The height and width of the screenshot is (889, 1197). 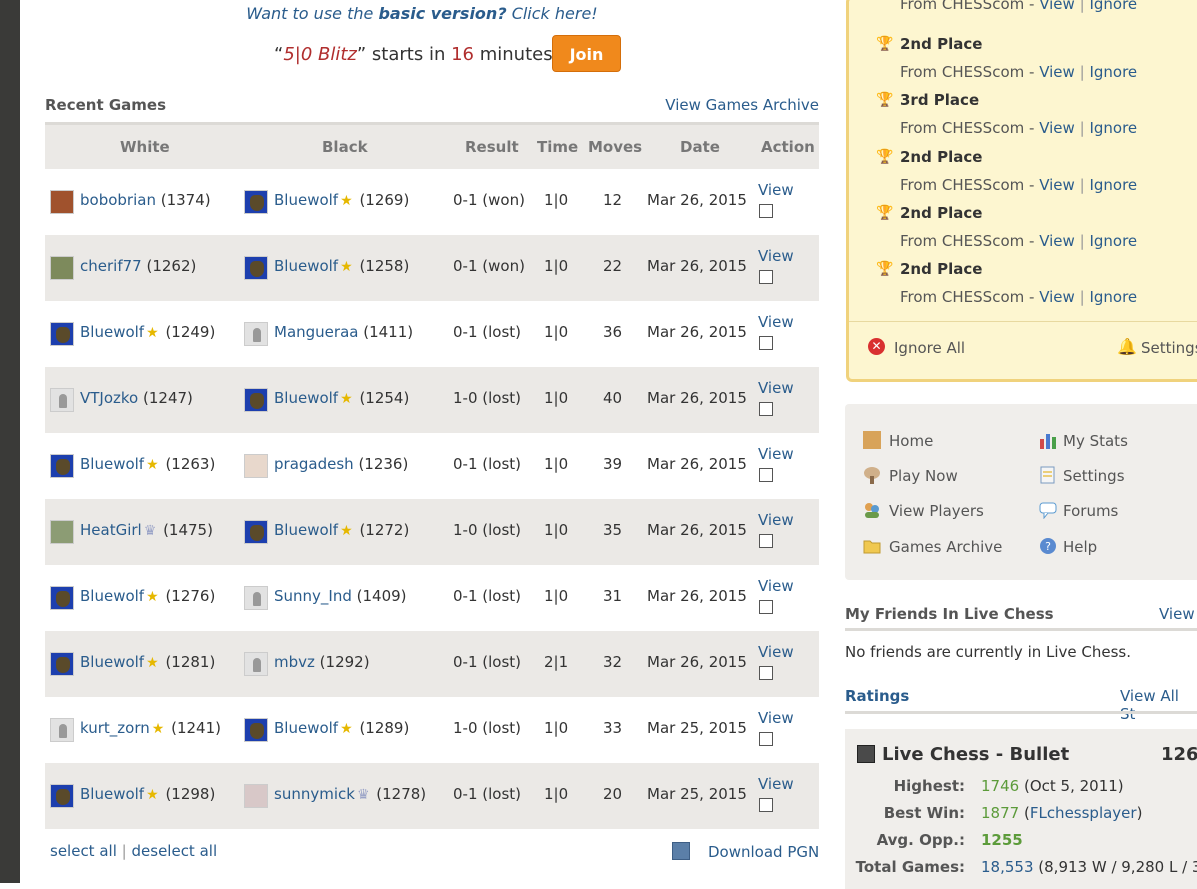 I want to click on basic-suffix: Click here!, so click(x=555, y=13).